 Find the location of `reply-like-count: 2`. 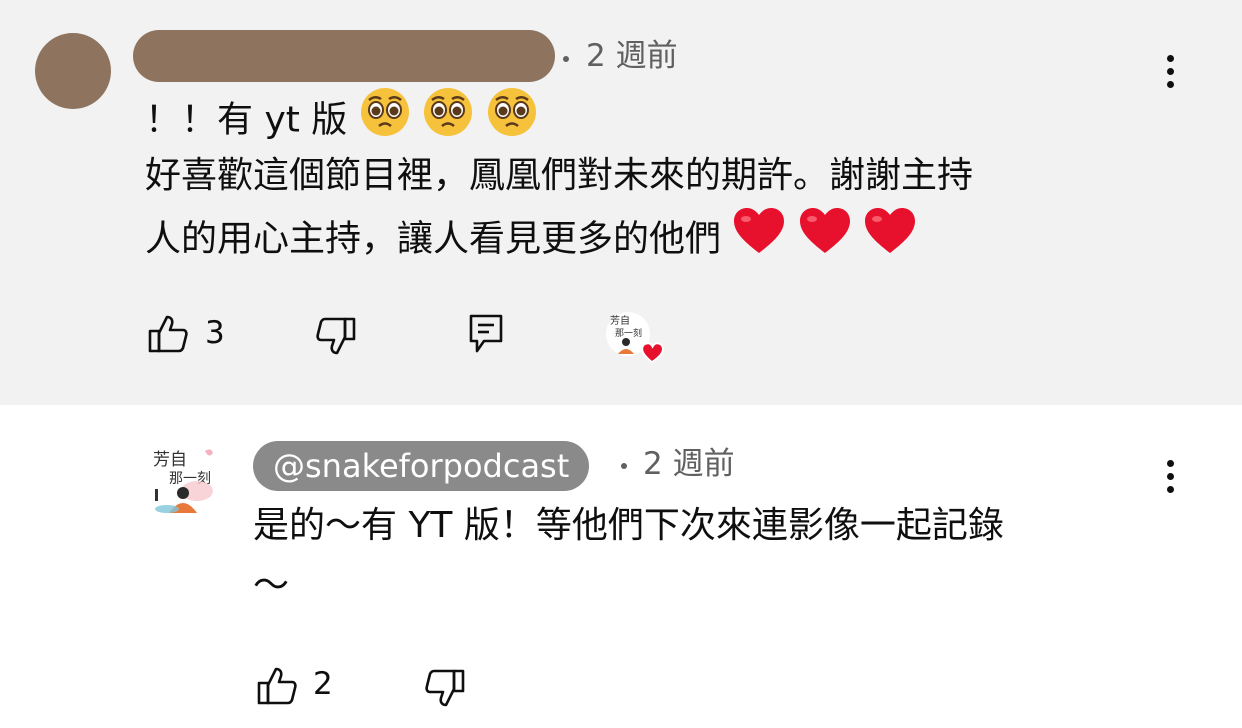

reply-like-count: 2 is located at coordinates (323, 684).